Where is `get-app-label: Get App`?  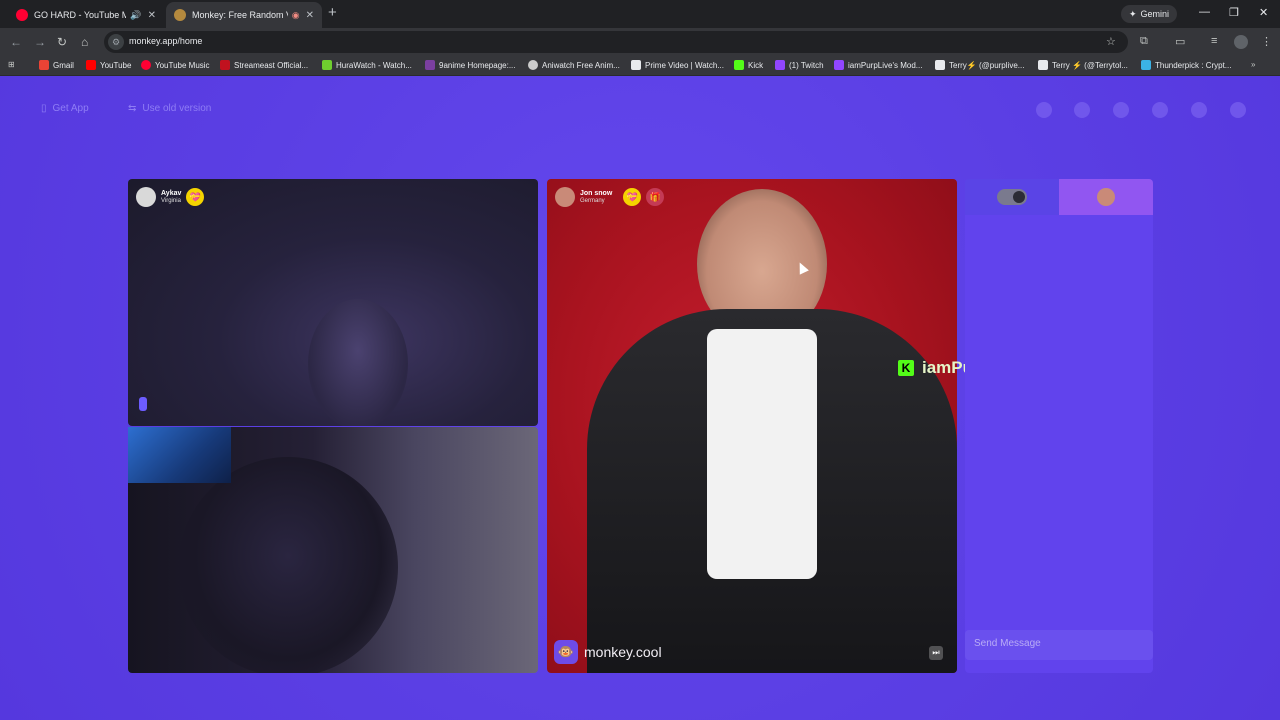
get-app-label: Get App is located at coordinates (70, 108).